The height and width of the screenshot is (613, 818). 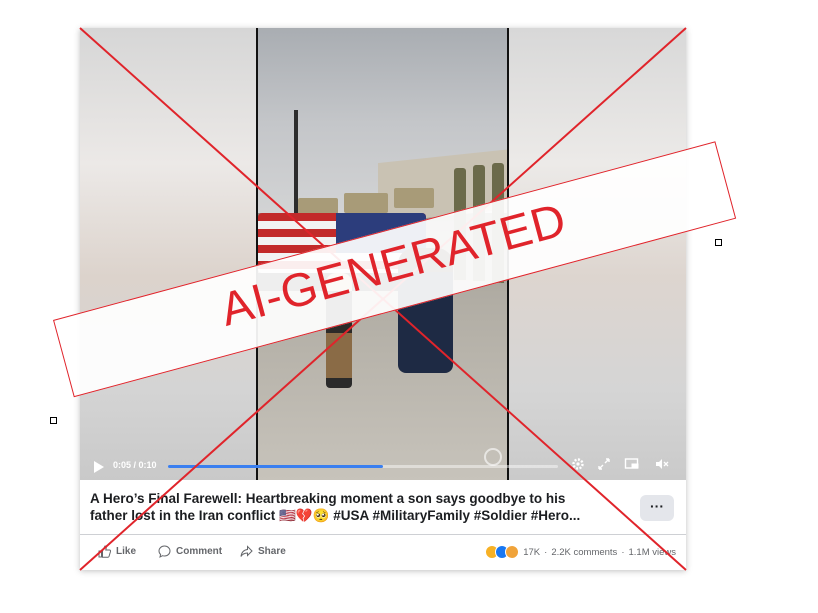 What do you see at coordinates (652, 552) in the screenshot?
I see `views-count: 1.1M views` at bounding box center [652, 552].